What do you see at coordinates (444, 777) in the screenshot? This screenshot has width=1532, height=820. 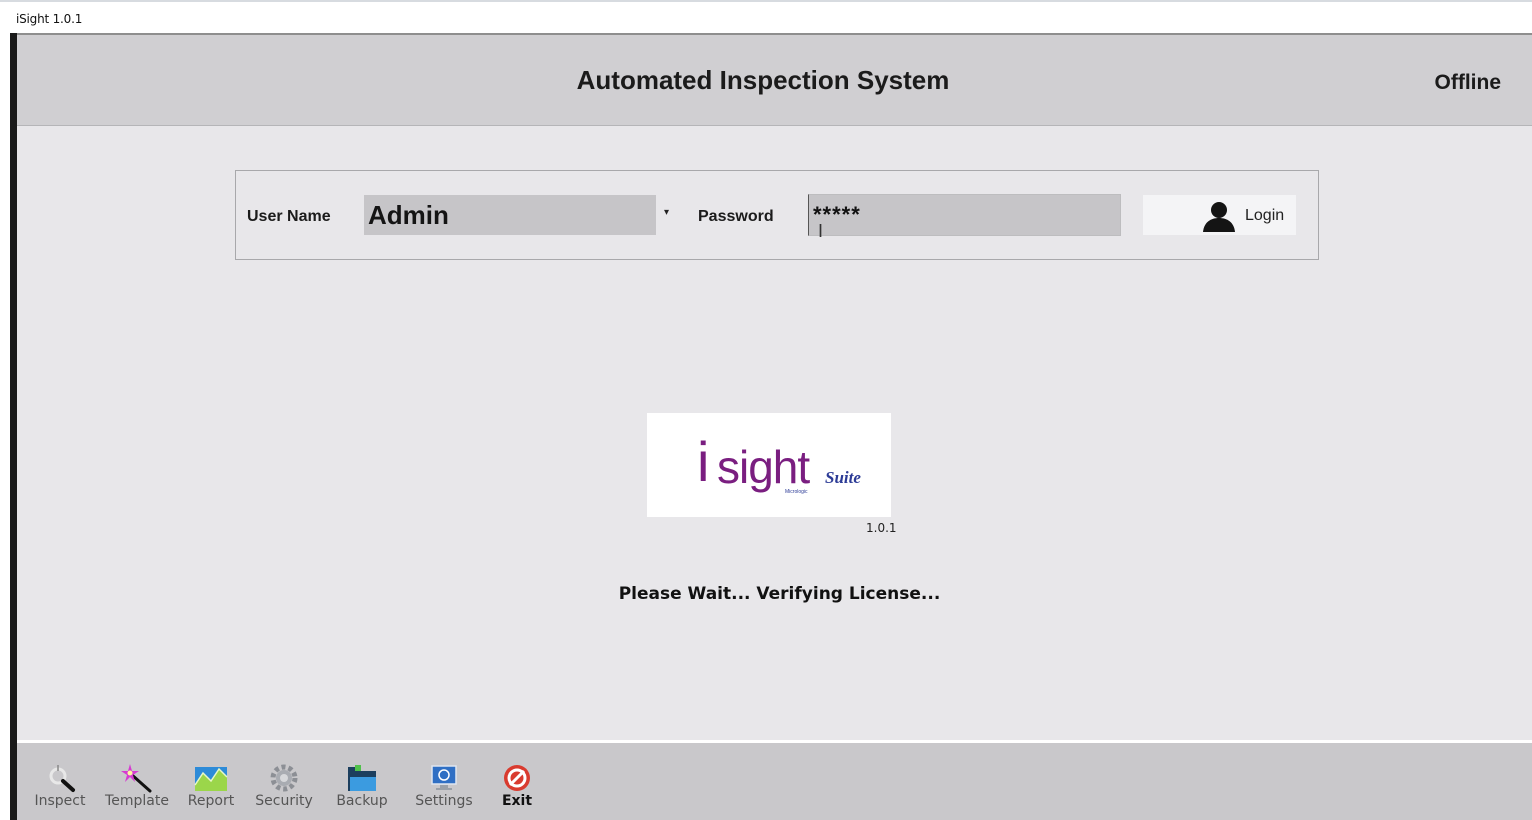 I see `monitor-icon` at bounding box center [444, 777].